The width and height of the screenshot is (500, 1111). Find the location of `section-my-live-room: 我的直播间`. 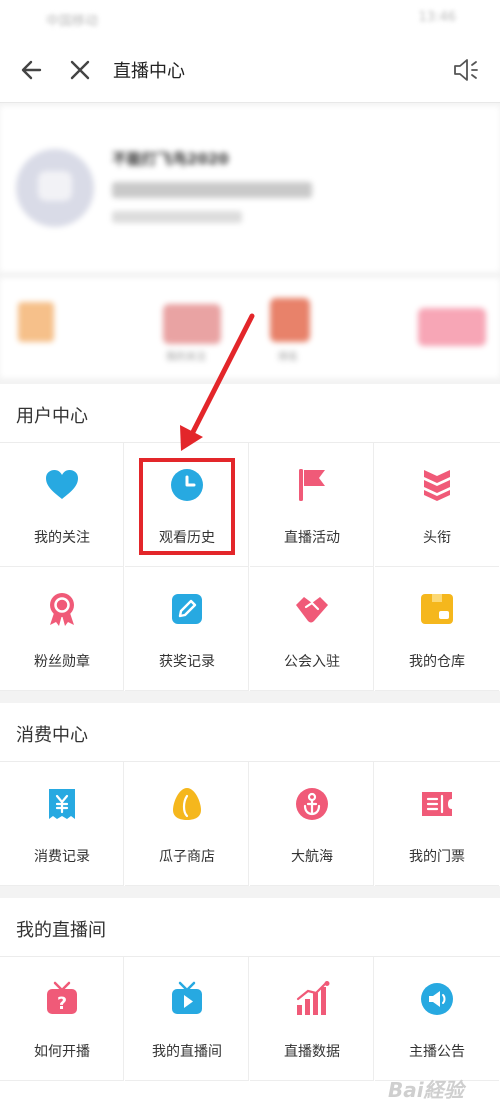

section-my-live-room: 我的直播间 is located at coordinates (250, 927).